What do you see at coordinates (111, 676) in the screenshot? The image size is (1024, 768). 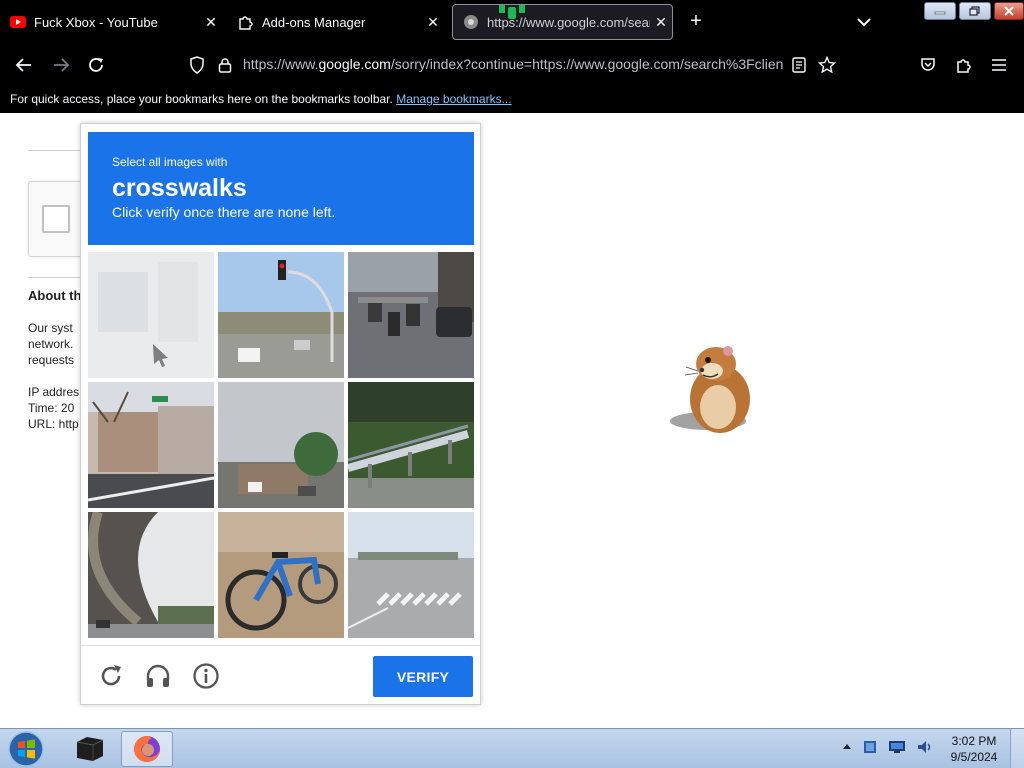 I see `reload-challenge-icon` at bounding box center [111, 676].